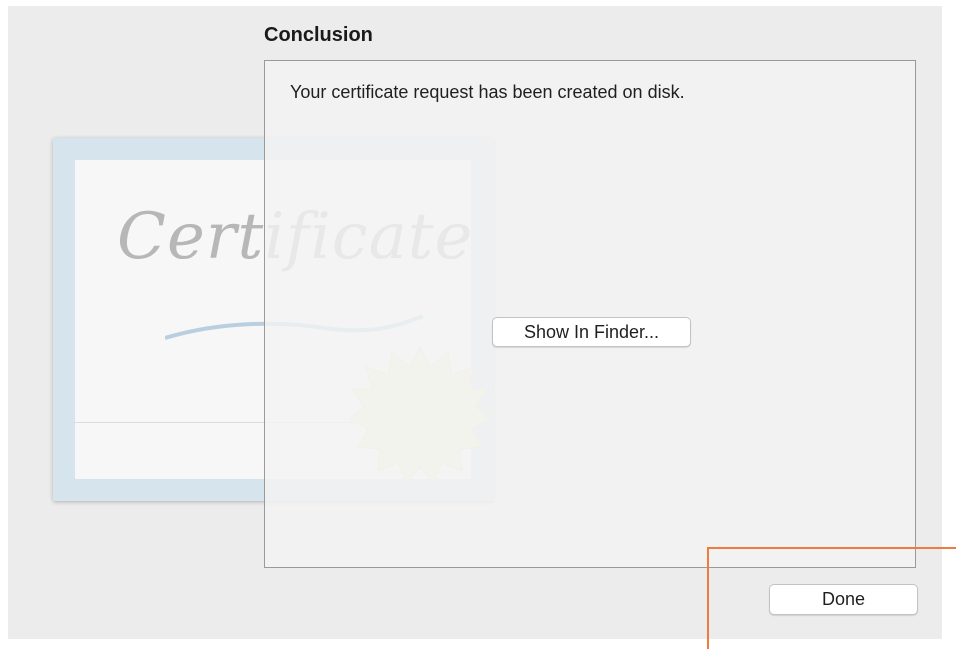 The height and width of the screenshot is (649, 956). Describe the element at coordinates (843, 599) in the screenshot. I see `done-button: Done` at that location.